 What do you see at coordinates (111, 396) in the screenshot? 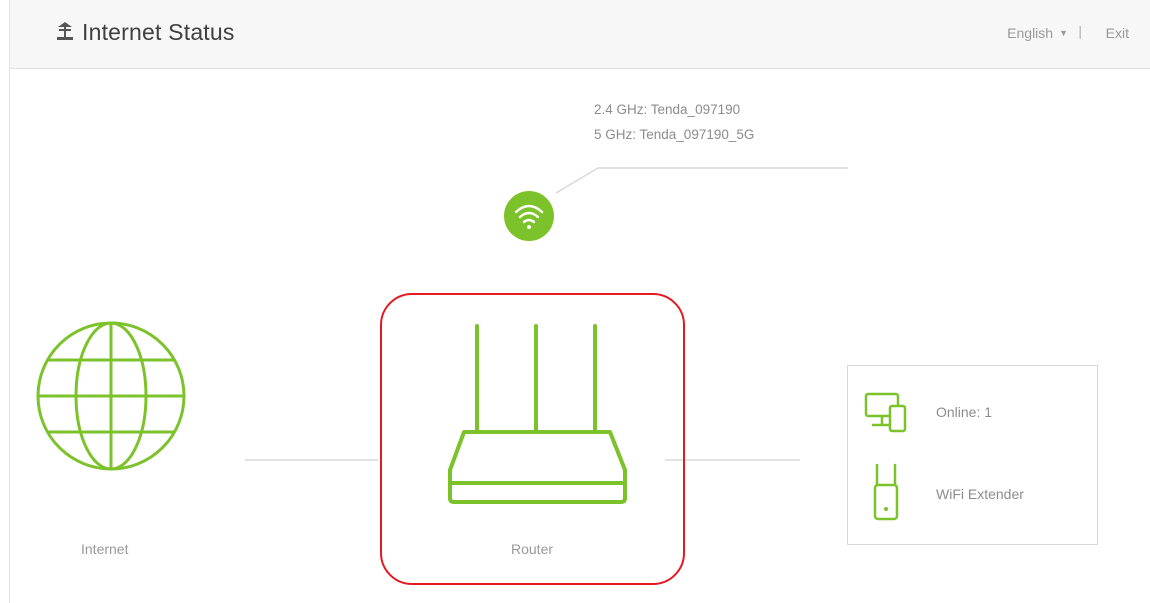
I see `globe-icon` at bounding box center [111, 396].